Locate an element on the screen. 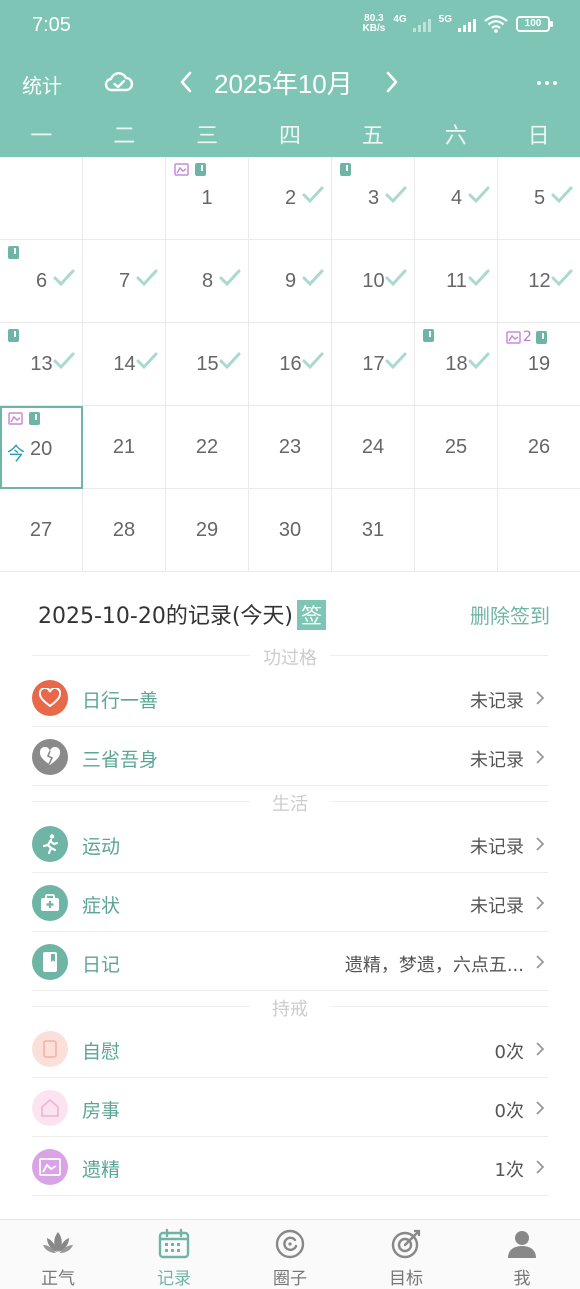  calendar-day-11: 11 is located at coordinates (456, 281).